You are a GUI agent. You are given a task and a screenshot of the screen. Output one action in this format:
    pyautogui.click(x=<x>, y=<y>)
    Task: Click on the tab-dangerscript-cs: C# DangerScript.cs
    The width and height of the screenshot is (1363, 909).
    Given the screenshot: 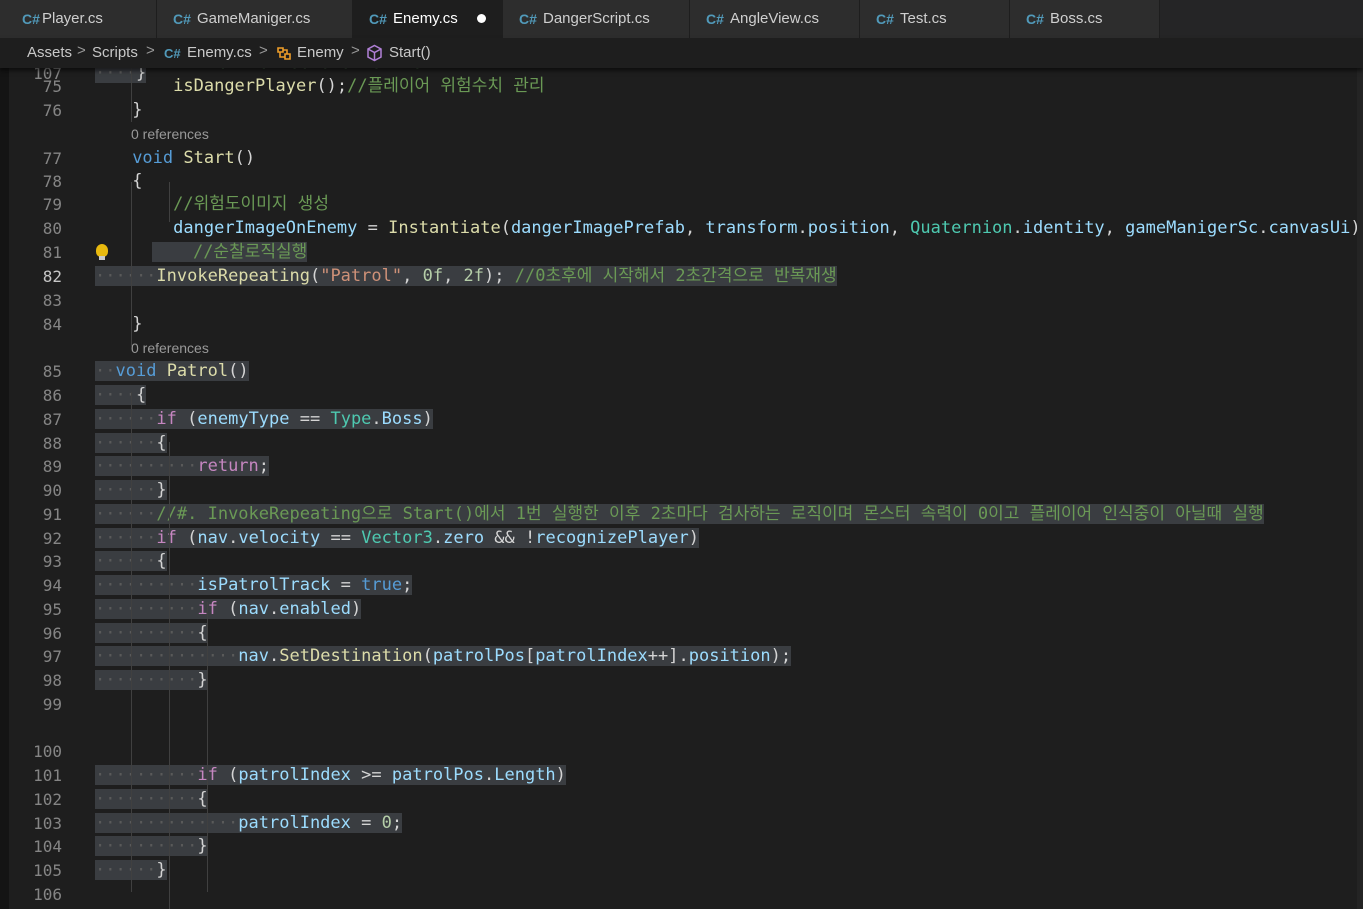 What is the action you would take?
    pyautogui.click(x=596, y=19)
    